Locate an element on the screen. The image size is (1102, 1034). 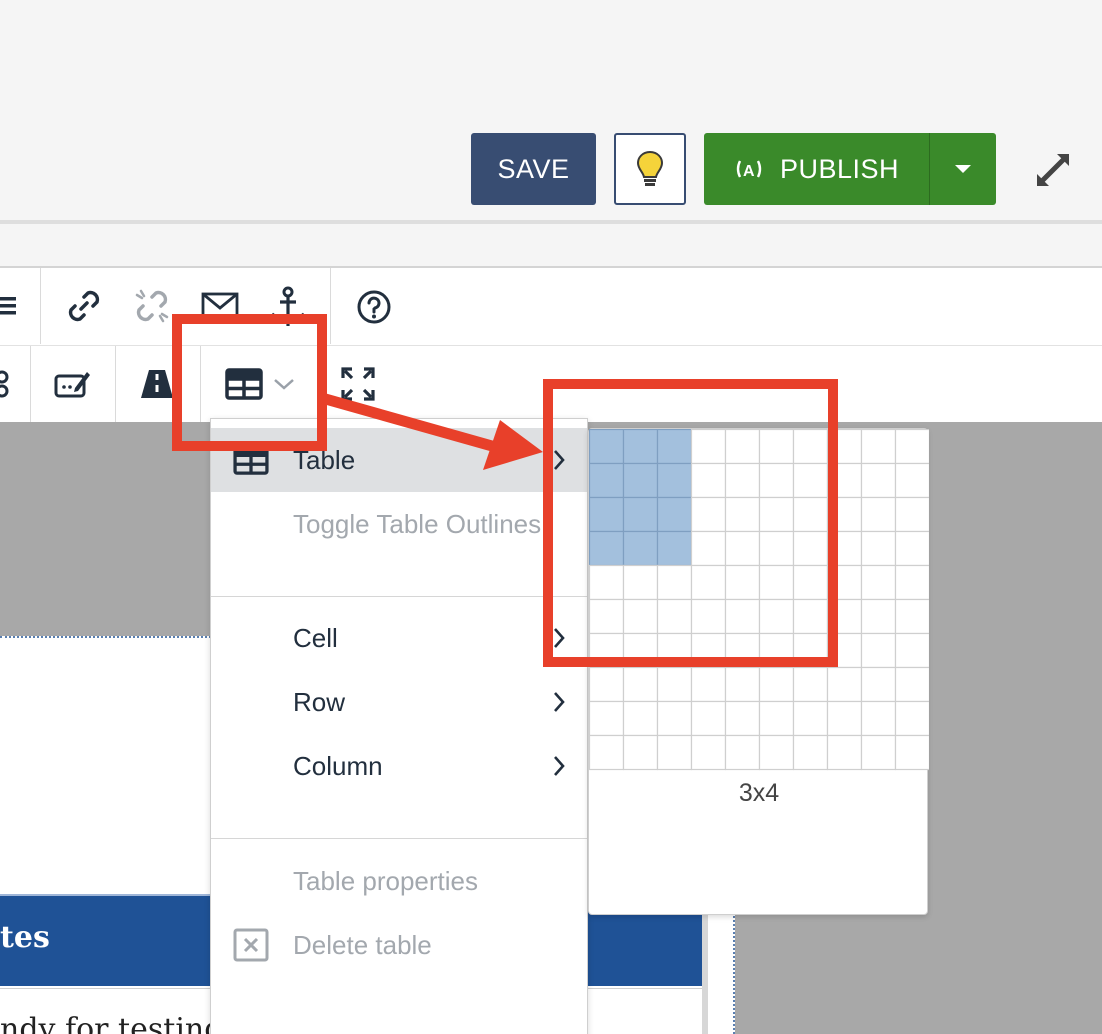
lightbulb-icon is located at coordinates (650, 168).